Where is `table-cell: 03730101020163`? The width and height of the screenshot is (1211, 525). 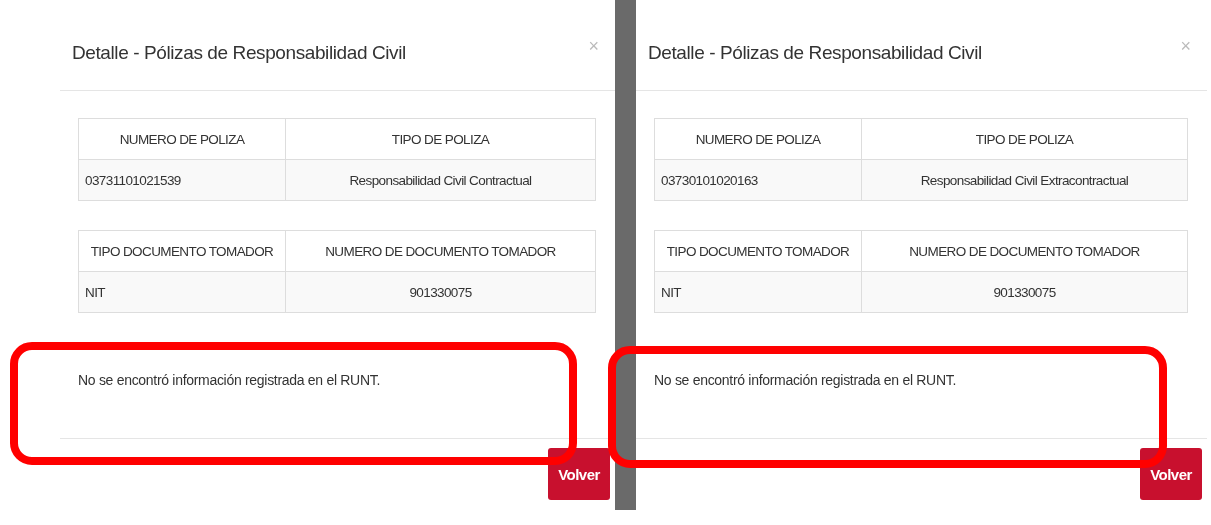
table-cell: 03730101020163 is located at coordinates (758, 180).